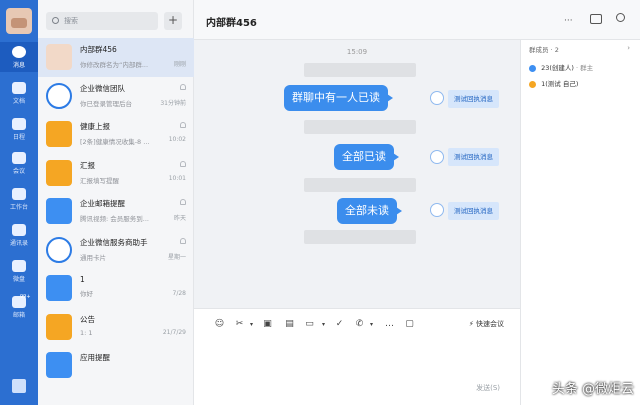 Image resolution: width=640 pixels, height=405 pixels. I want to click on watermark: 头条 @微炬云, so click(592, 389).